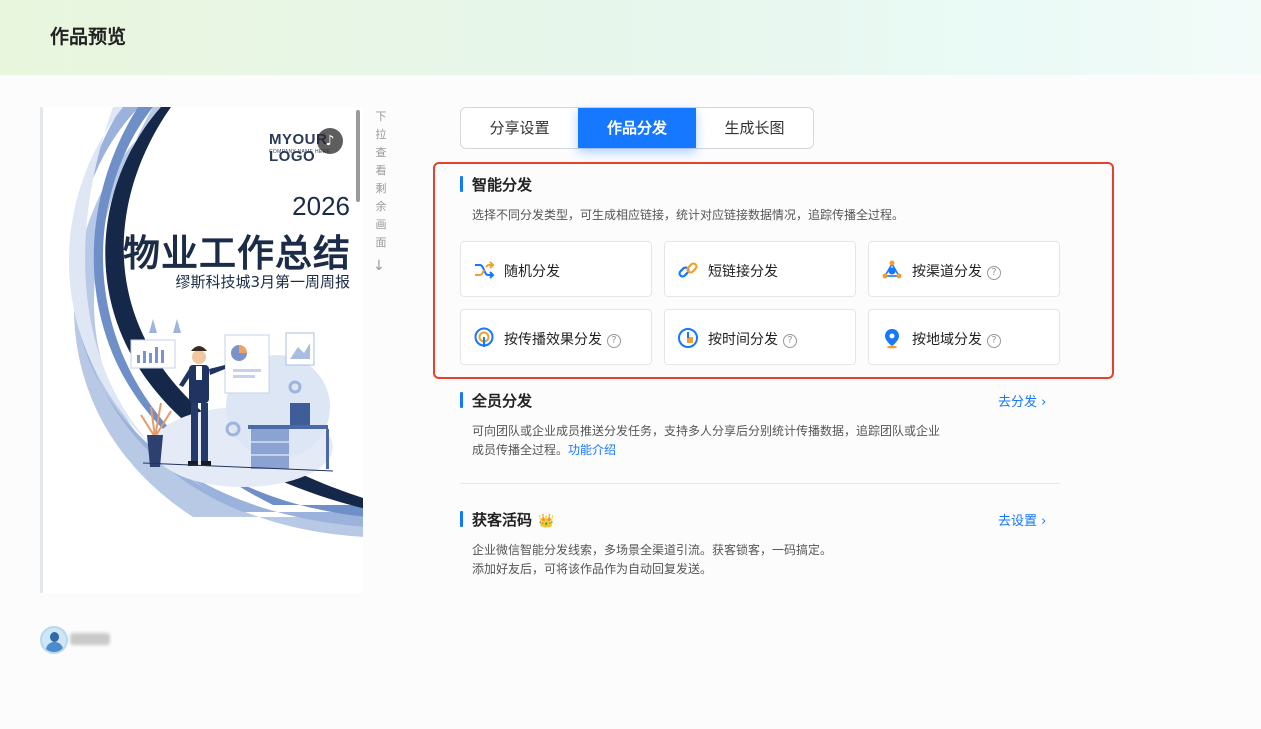  Describe the element at coordinates (485, 270) in the screenshot. I see `shuffle-icon` at that location.